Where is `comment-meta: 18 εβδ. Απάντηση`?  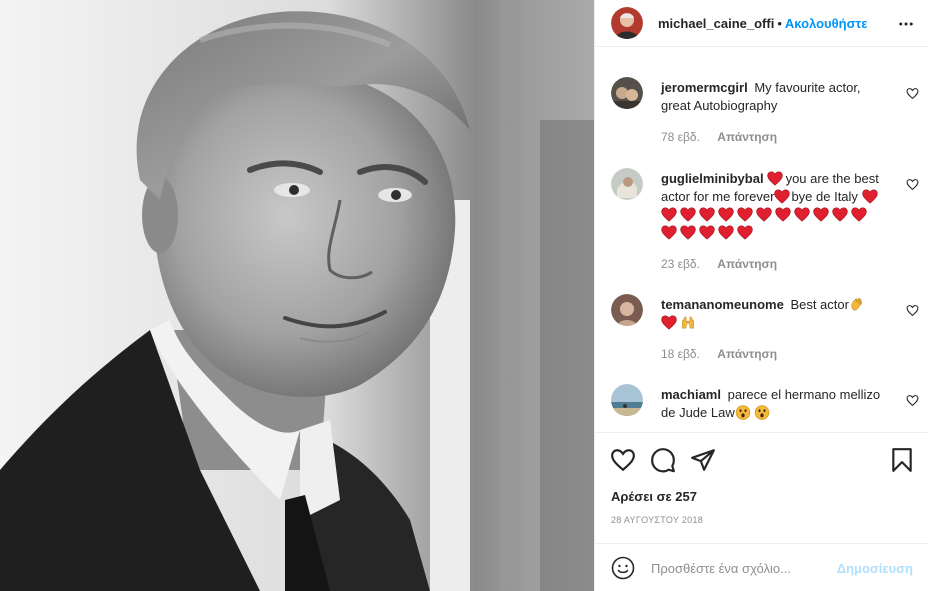
comment-meta: 18 εβδ. Απάντηση is located at coordinates (719, 354).